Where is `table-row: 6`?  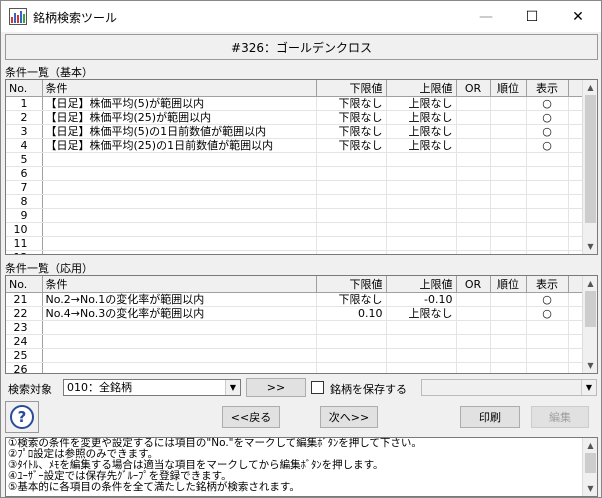 table-row: 6 is located at coordinates (295, 173).